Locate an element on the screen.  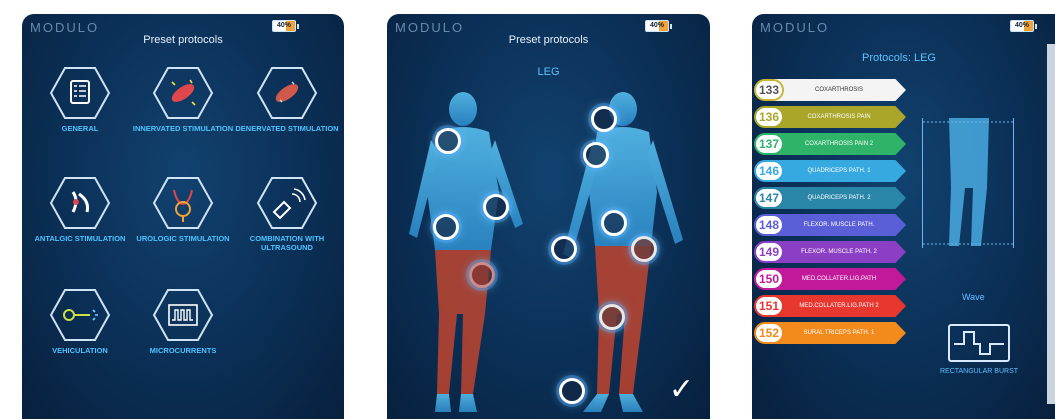
microcurrent-wave-icon is located at coordinates (183, 315).